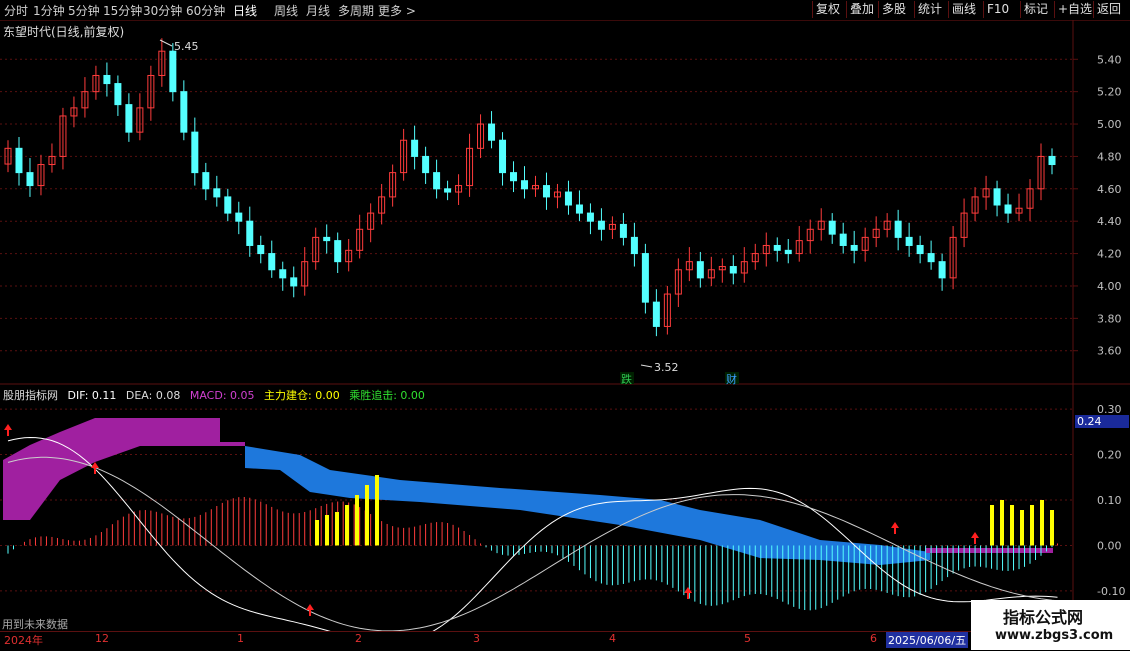  I want to click on date-label-7: 6, so click(873, 638).